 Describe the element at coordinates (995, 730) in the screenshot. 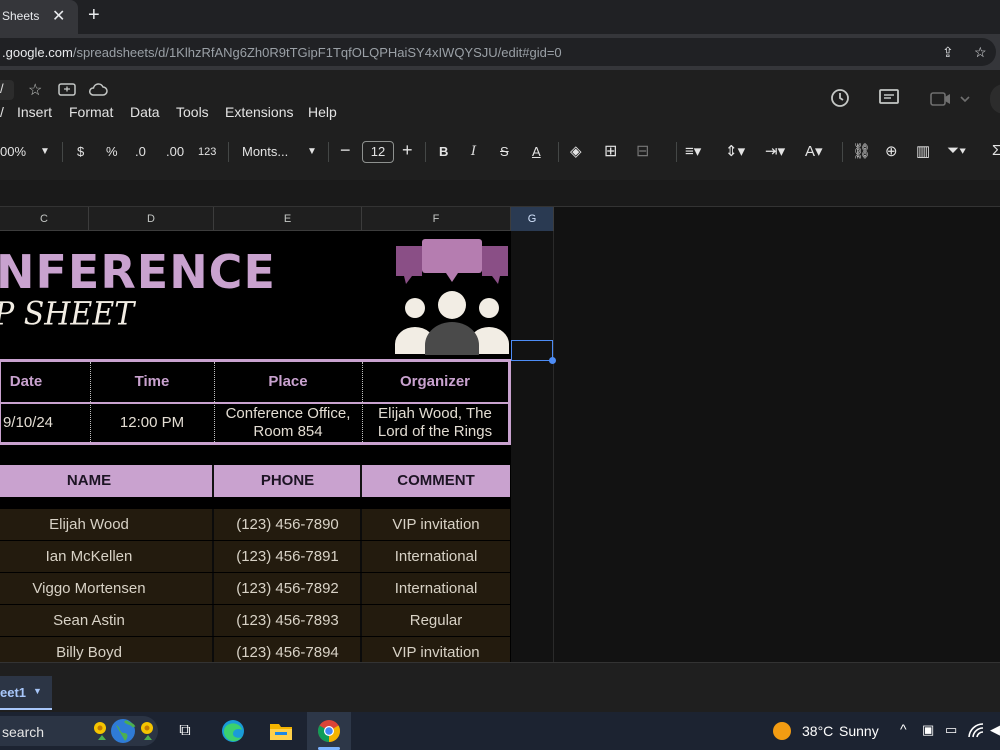

I see `volume-icon: ◀` at that location.